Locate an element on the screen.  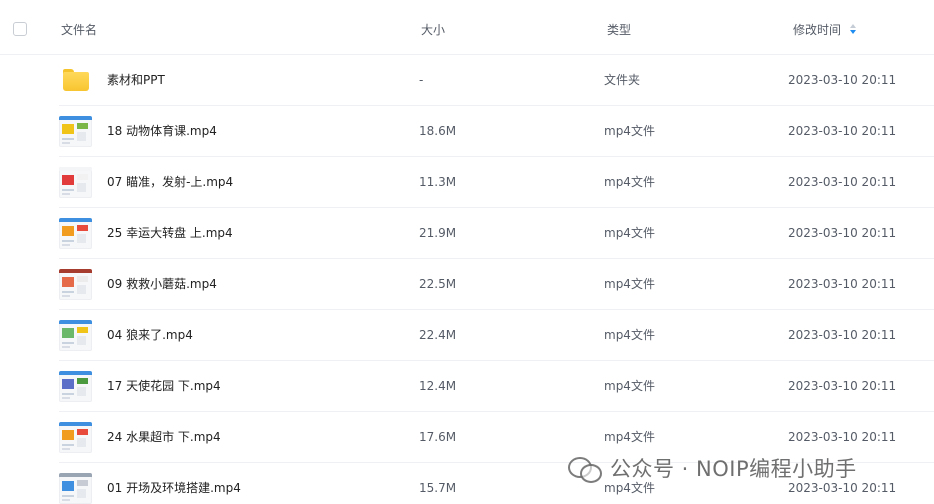
header-size: 大小 is located at coordinates (433, 30).